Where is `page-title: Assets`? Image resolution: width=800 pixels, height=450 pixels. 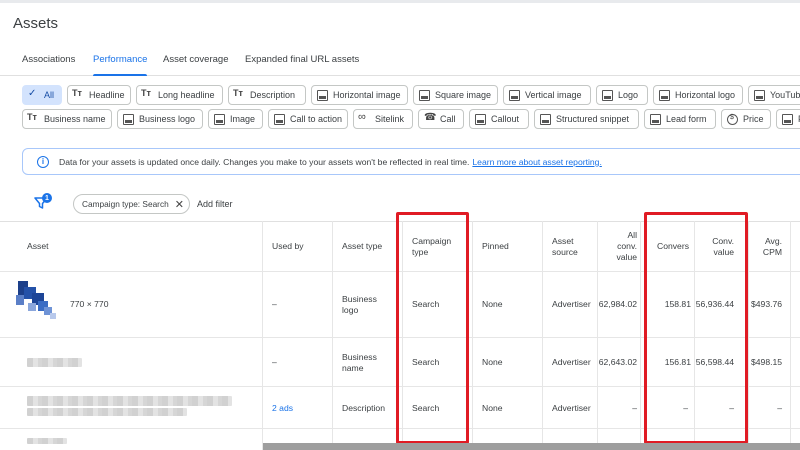
page-title: Assets is located at coordinates (36, 23).